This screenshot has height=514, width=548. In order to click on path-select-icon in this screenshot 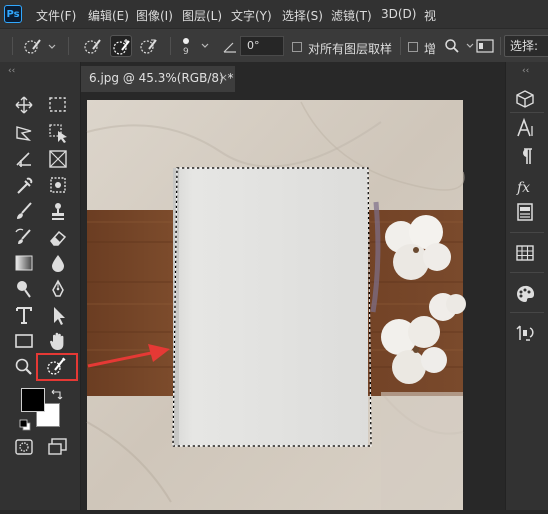, I will do `click(58, 315)`.